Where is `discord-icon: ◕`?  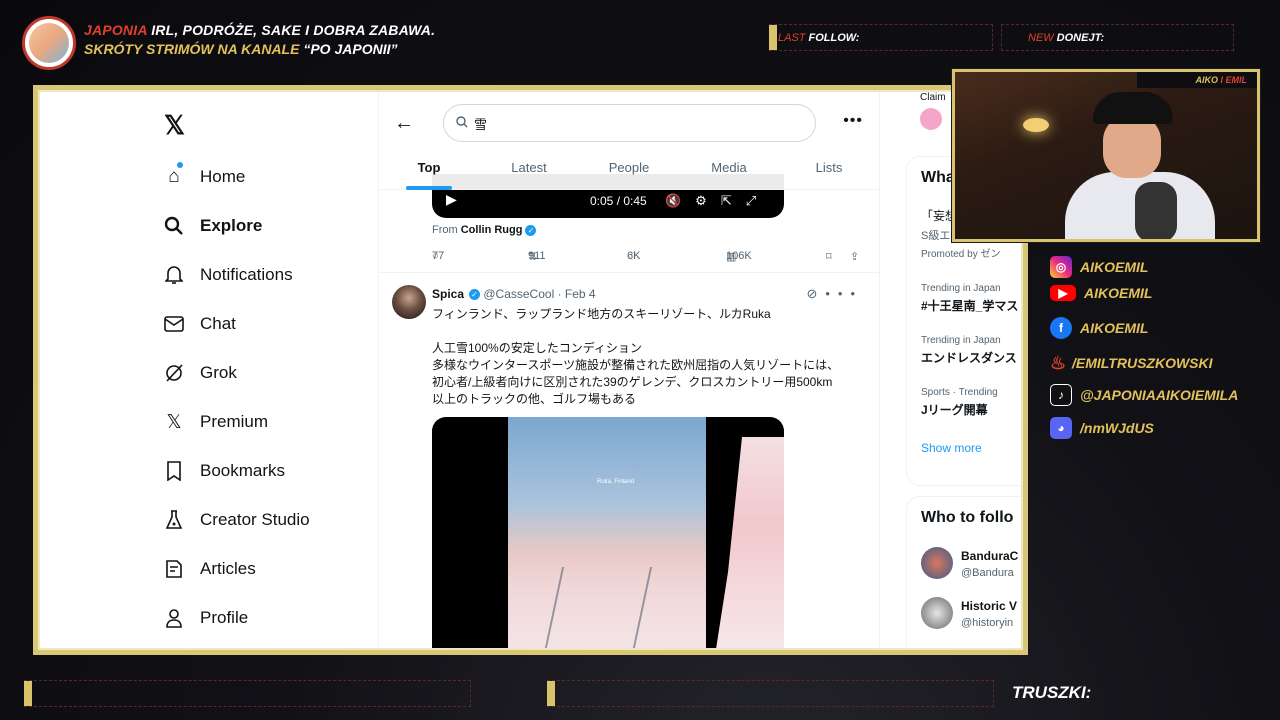
discord-icon: ◕ is located at coordinates (1061, 428).